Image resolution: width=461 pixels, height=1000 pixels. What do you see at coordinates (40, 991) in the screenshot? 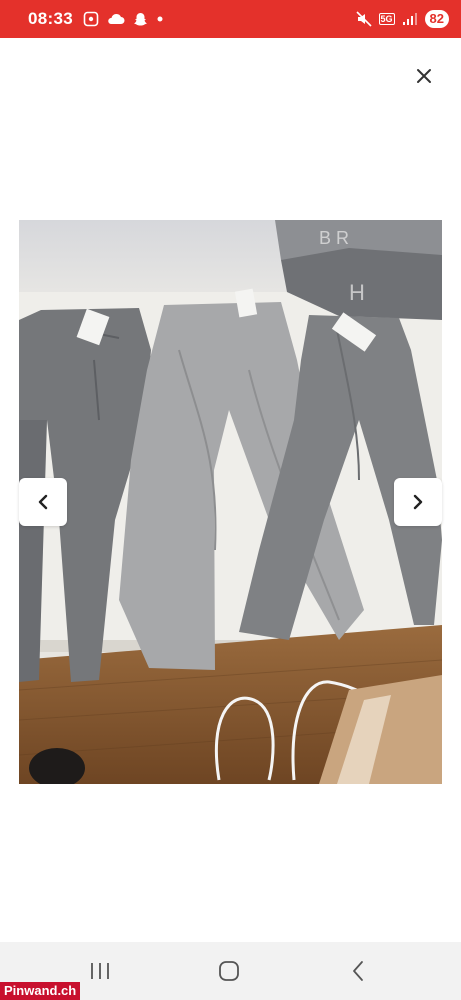
I see `site-watermark: Pinwand.ch` at bounding box center [40, 991].